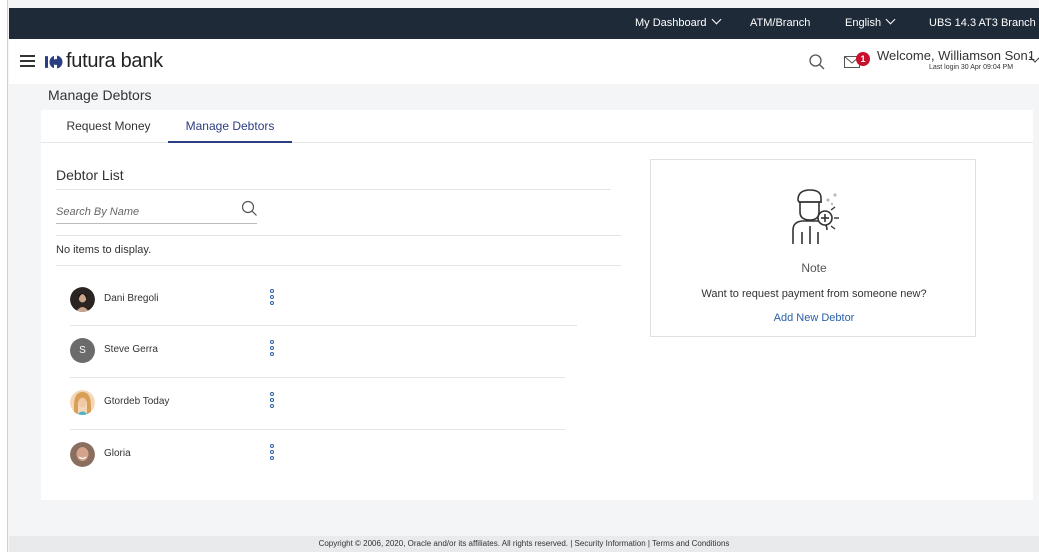 This screenshot has width=1039, height=552. What do you see at coordinates (104, 250) in the screenshot?
I see `empty-list-message: No items to display.` at bounding box center [104, 250].